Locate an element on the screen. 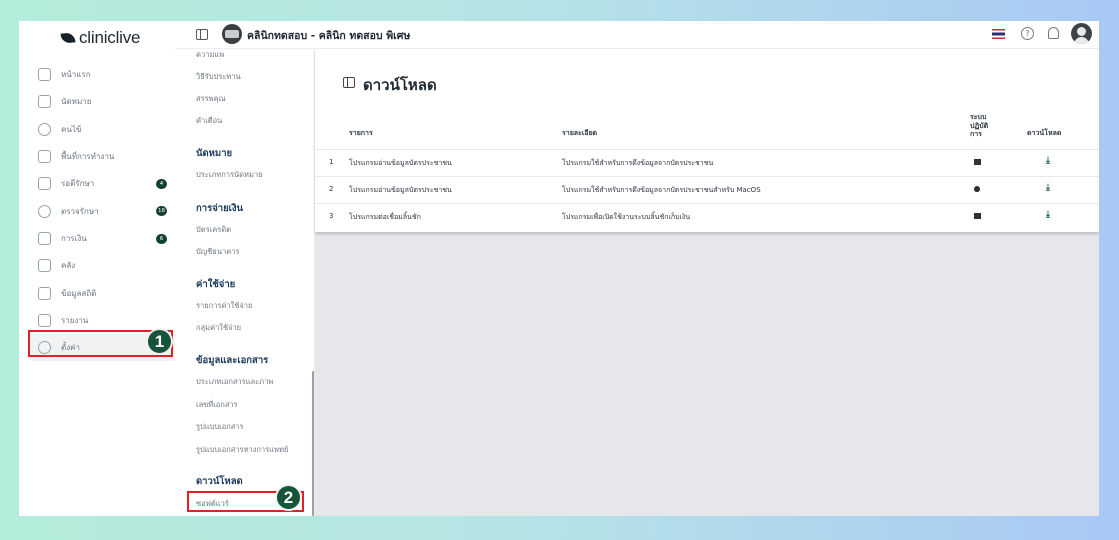 The width and height of the screenshot is (1119, 540). bell-icon is located at coordinates (1053, 33).